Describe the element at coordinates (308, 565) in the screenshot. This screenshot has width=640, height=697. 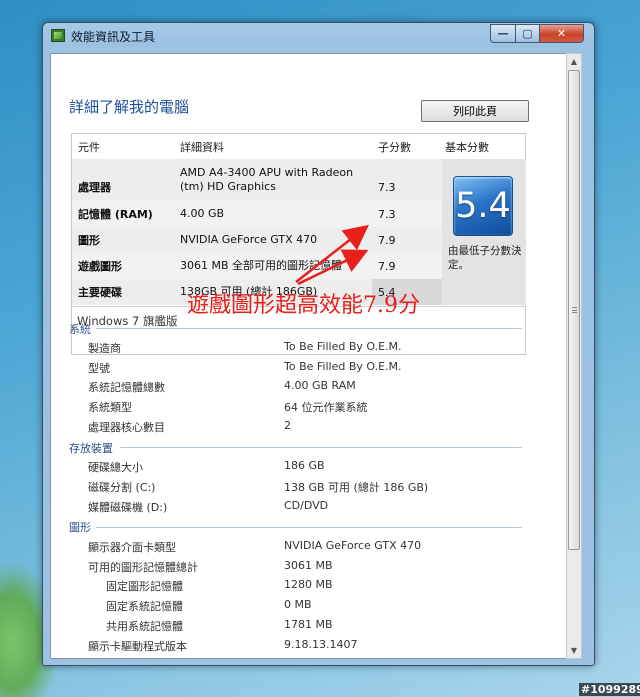
I see `info-value: 3061 MB` at that location.